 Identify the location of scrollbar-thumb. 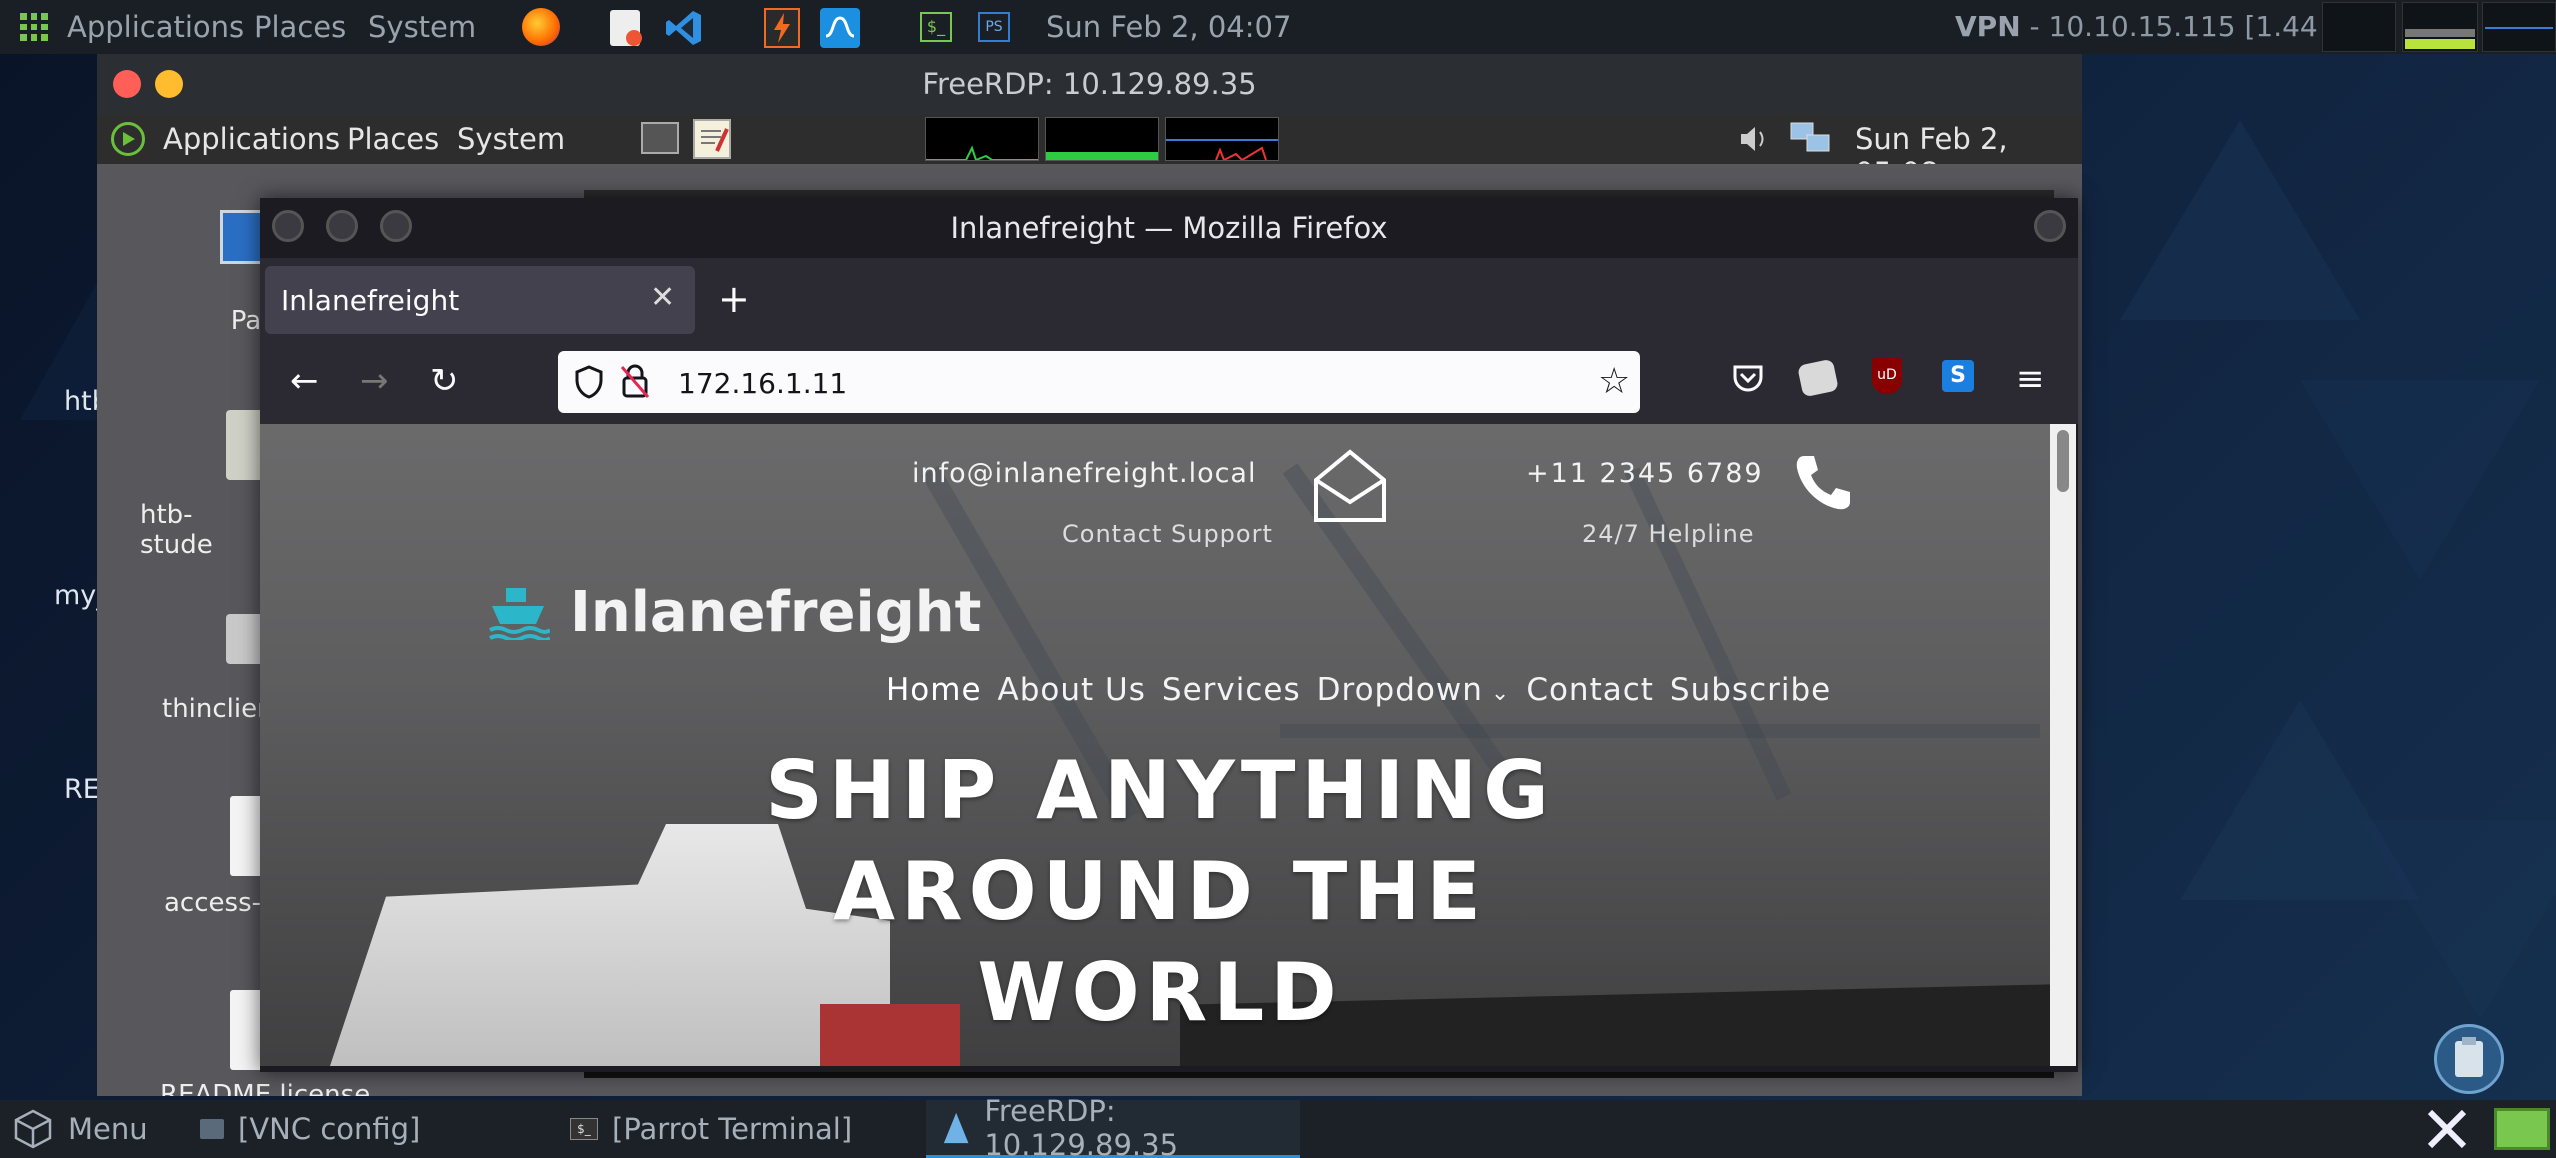
(2063, 461).